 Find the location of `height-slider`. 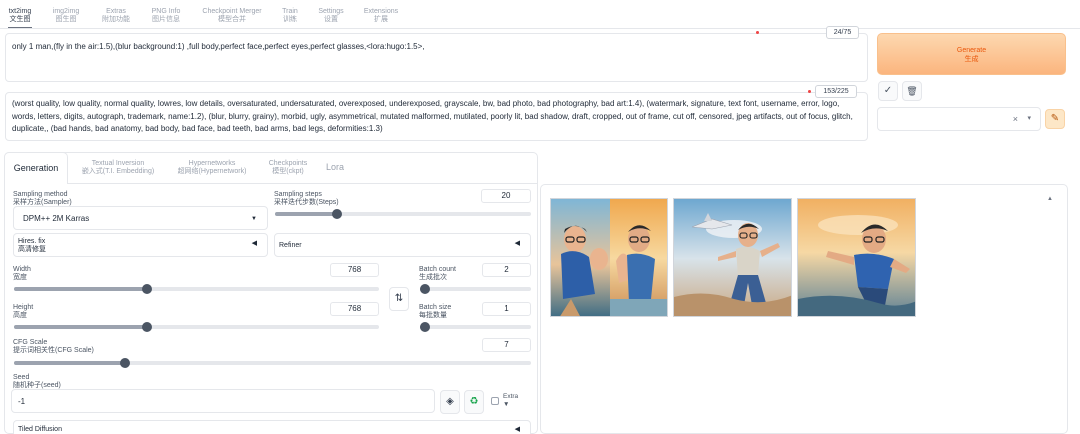

height-slider is located at coordinates (196, 327).